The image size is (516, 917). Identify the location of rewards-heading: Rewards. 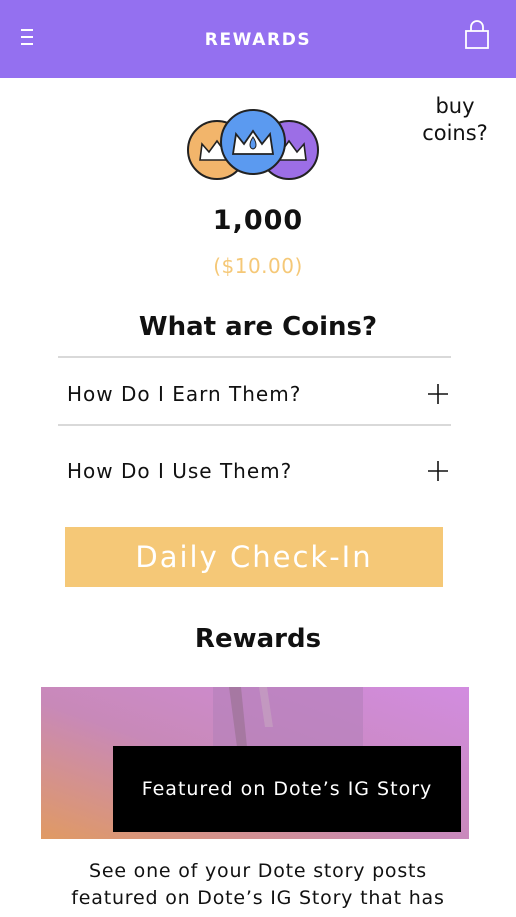
(258, 639).